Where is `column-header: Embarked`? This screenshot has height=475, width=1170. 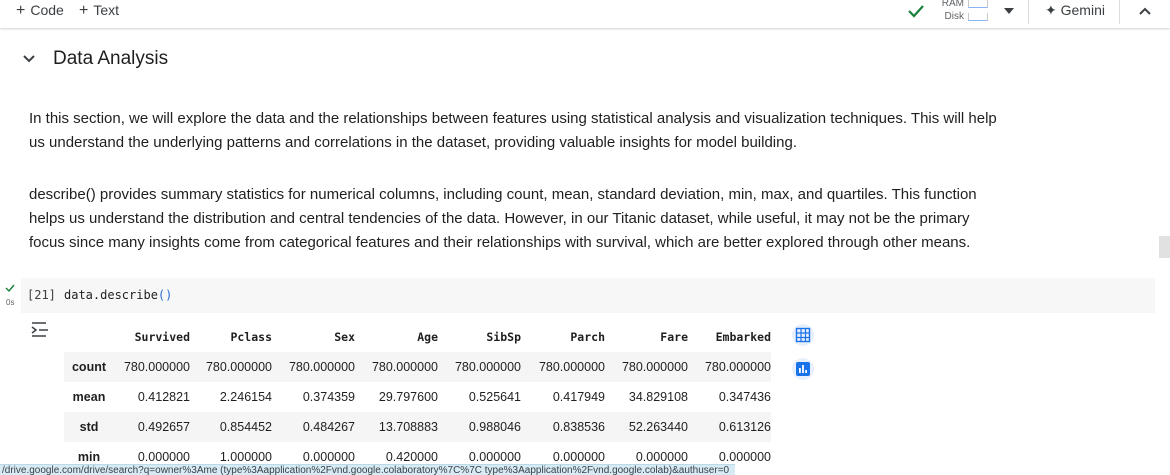
column-header: Embarked is located at coordinates (743, 337).